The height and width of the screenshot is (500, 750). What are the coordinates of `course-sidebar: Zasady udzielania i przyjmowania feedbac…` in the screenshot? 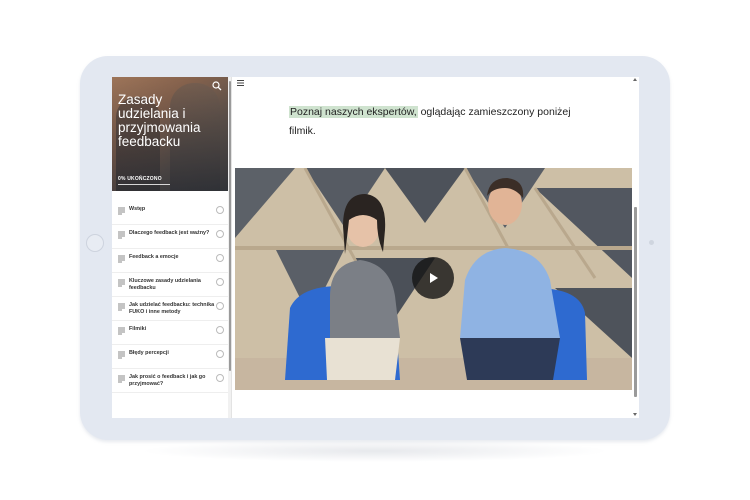 It's located at (172, 247).